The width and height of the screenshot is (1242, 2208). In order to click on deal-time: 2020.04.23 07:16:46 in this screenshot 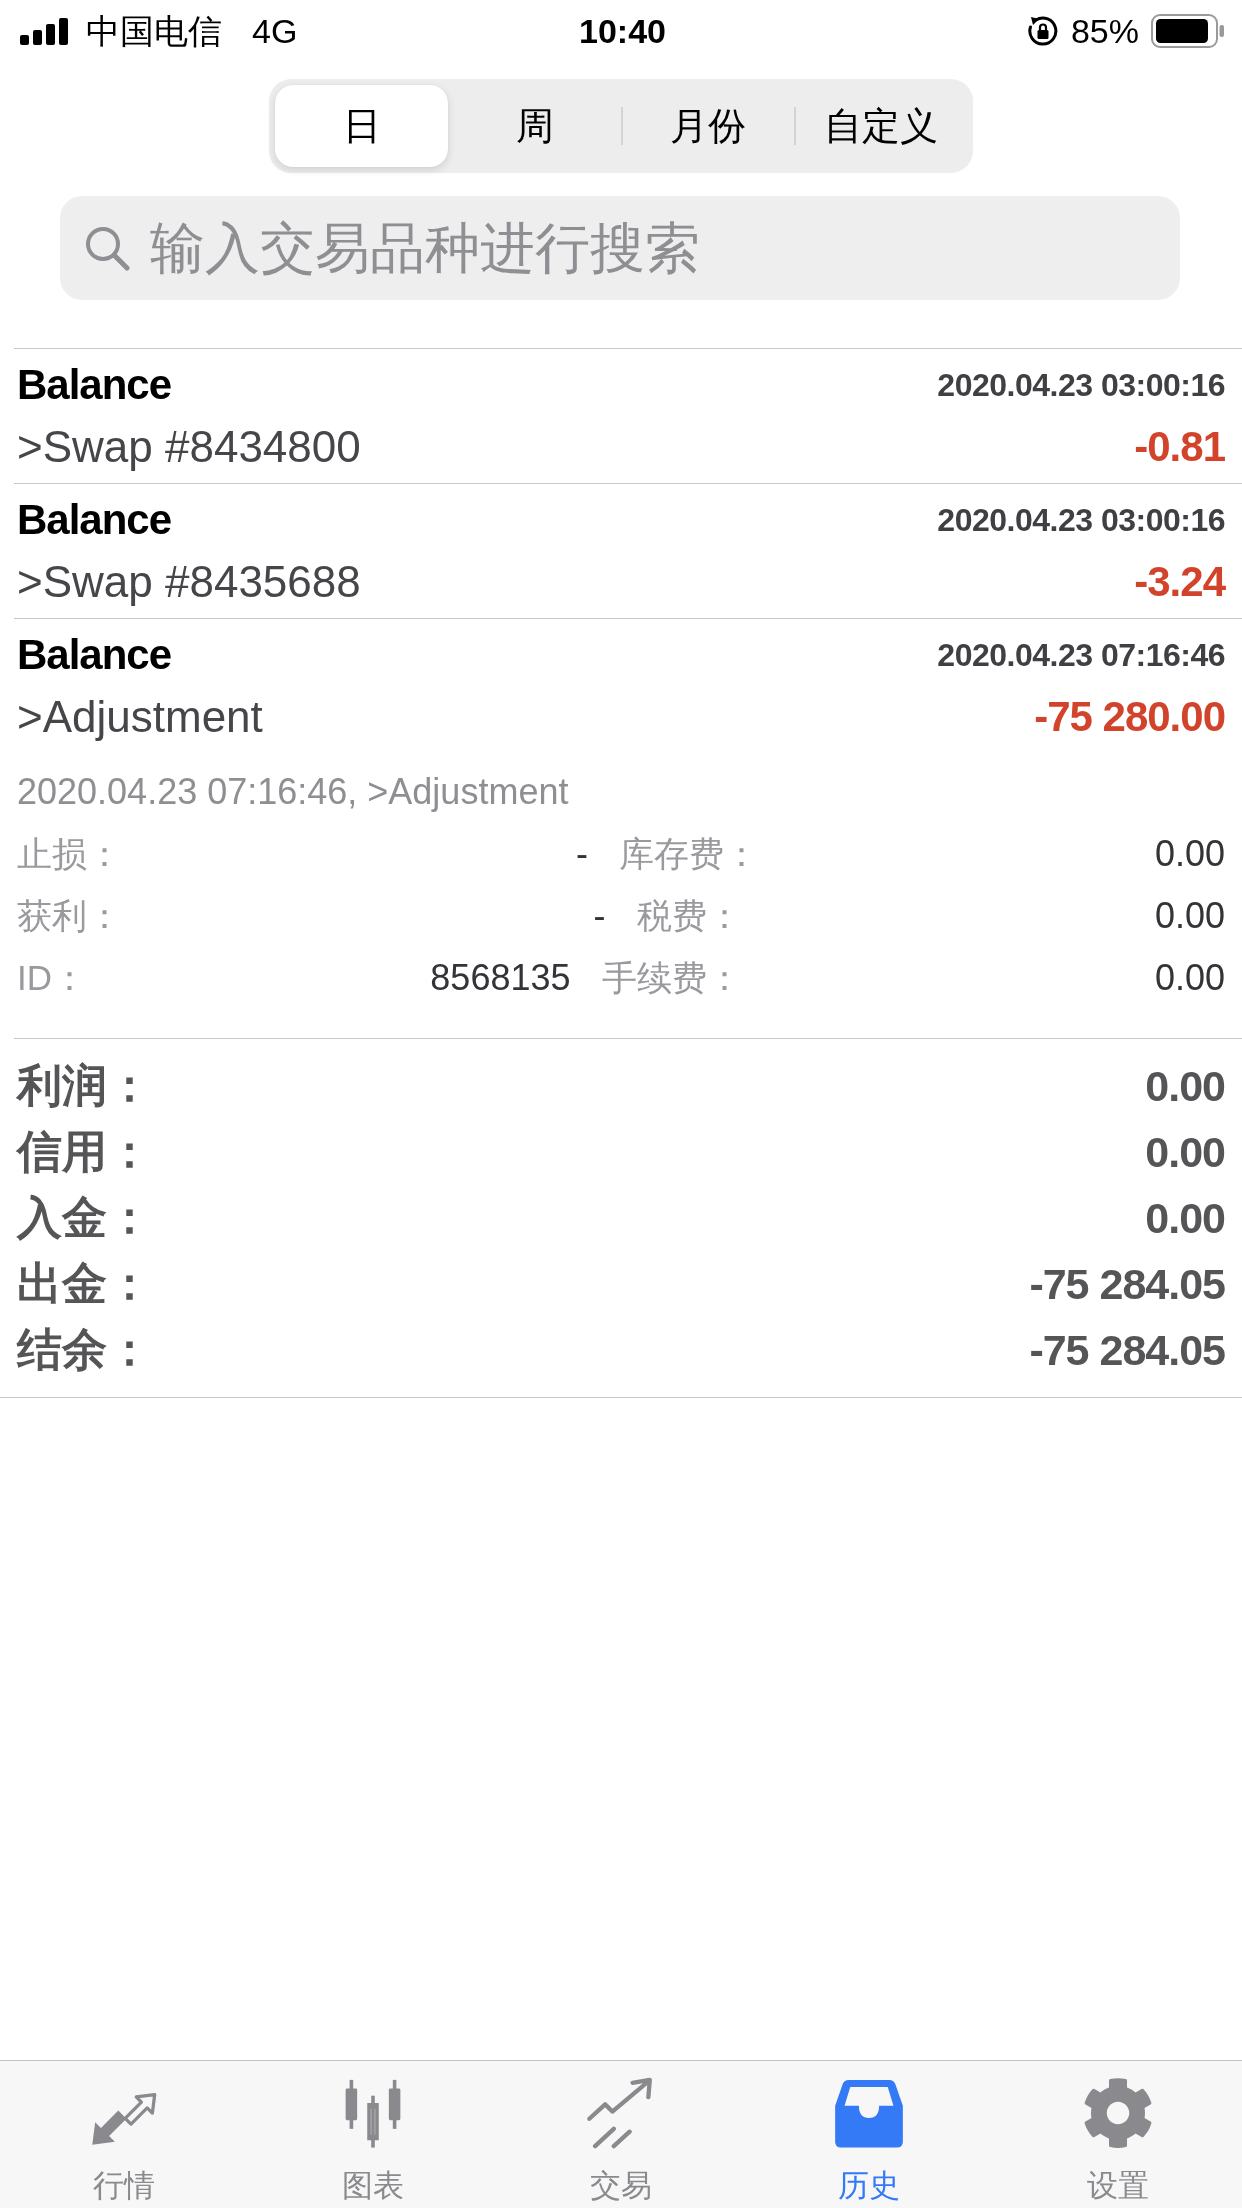, I will do `click(1081, 655)`.